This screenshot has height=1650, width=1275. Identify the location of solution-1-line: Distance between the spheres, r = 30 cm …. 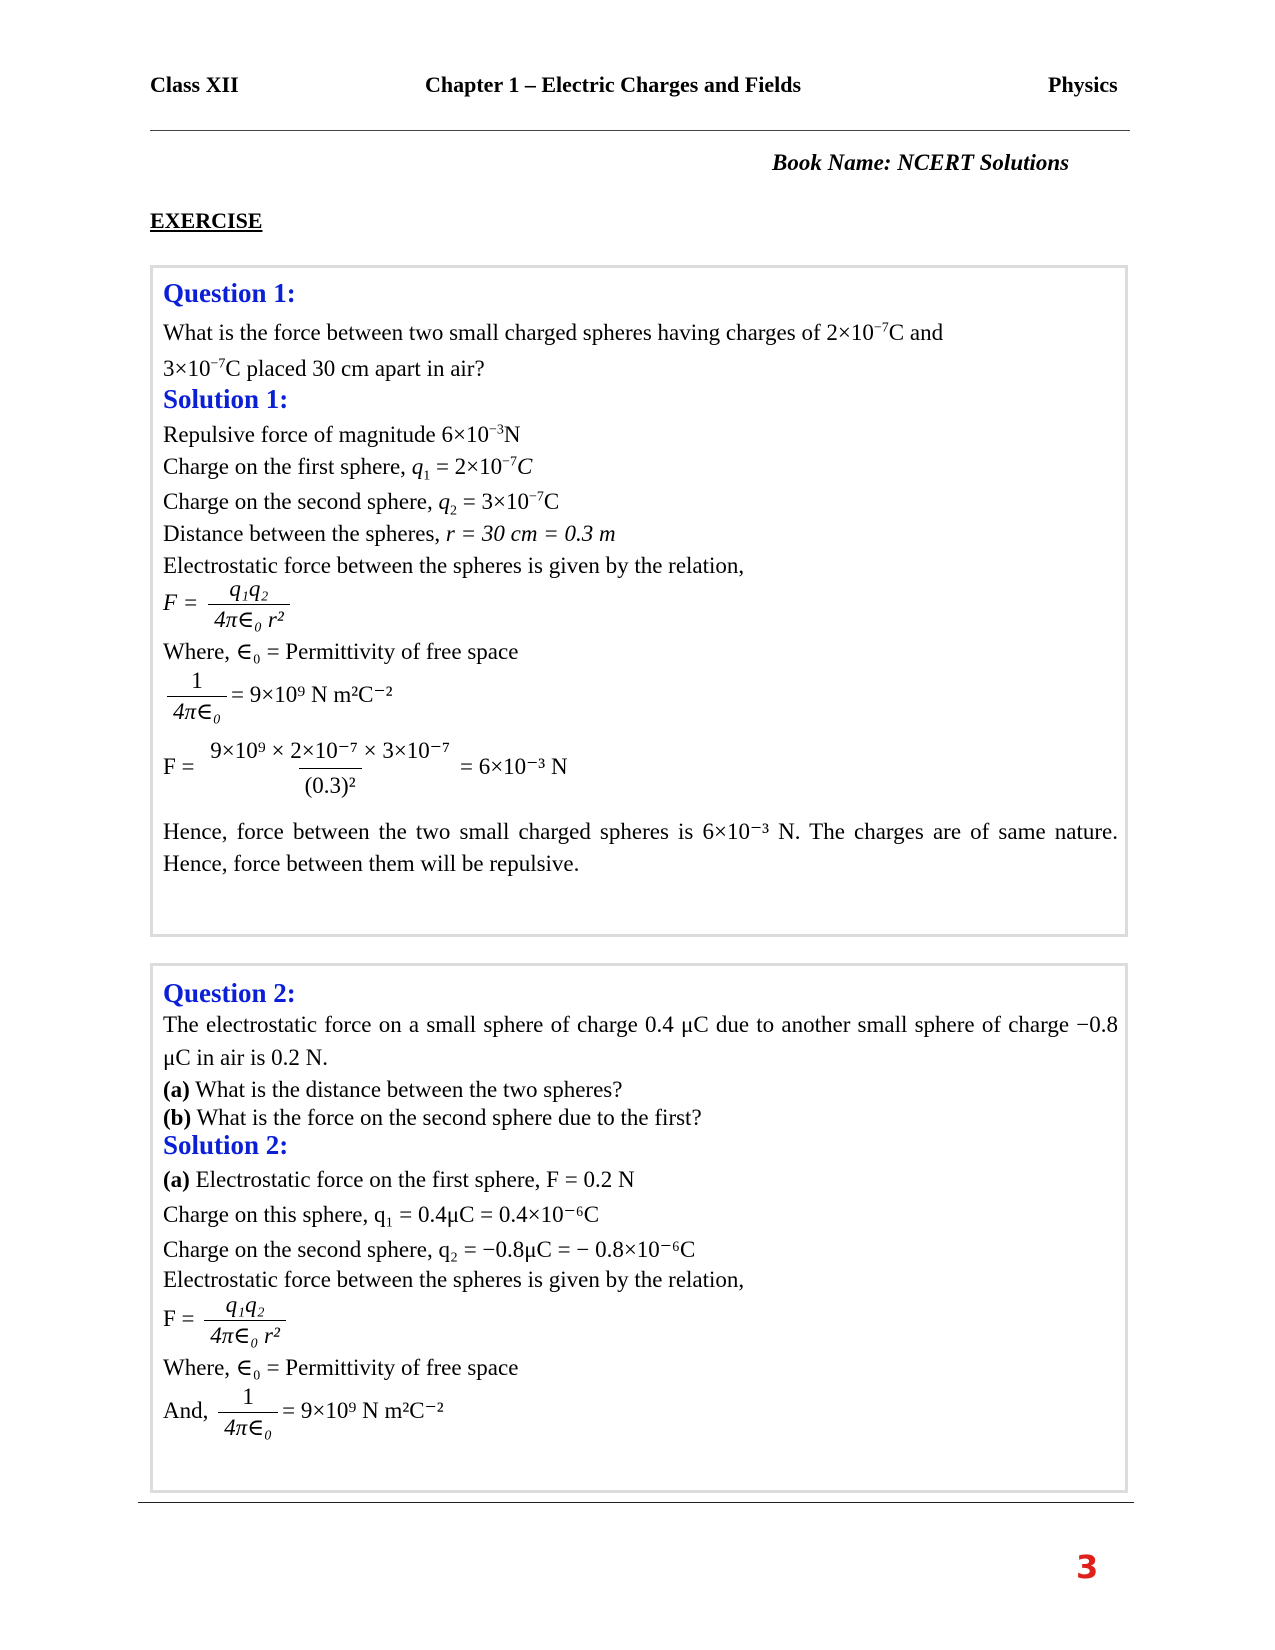
(389, 533).